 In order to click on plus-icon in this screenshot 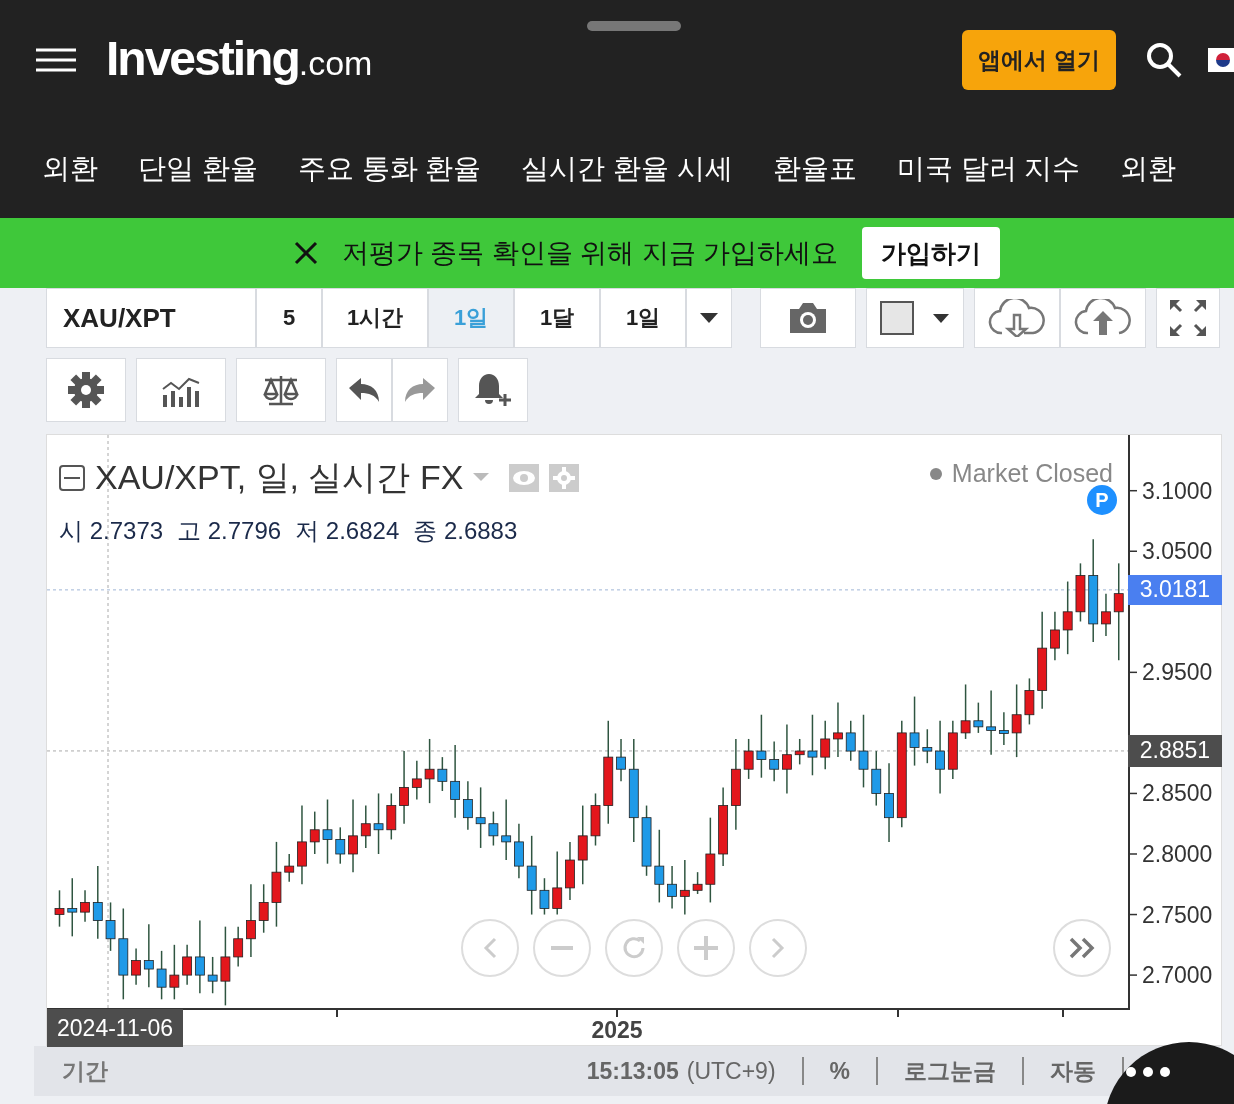, I will do `click(706, 948)`.